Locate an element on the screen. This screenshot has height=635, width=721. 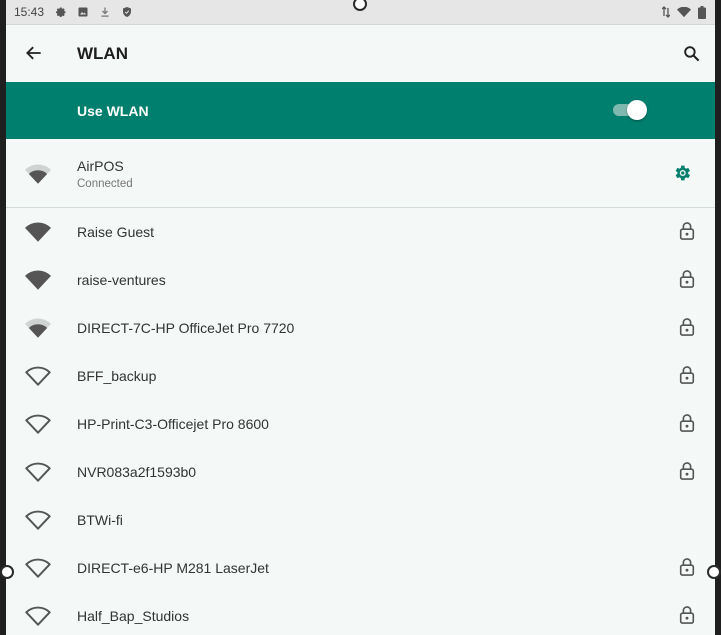
network-name: BFF_backup is located at coordinates (117, 376).